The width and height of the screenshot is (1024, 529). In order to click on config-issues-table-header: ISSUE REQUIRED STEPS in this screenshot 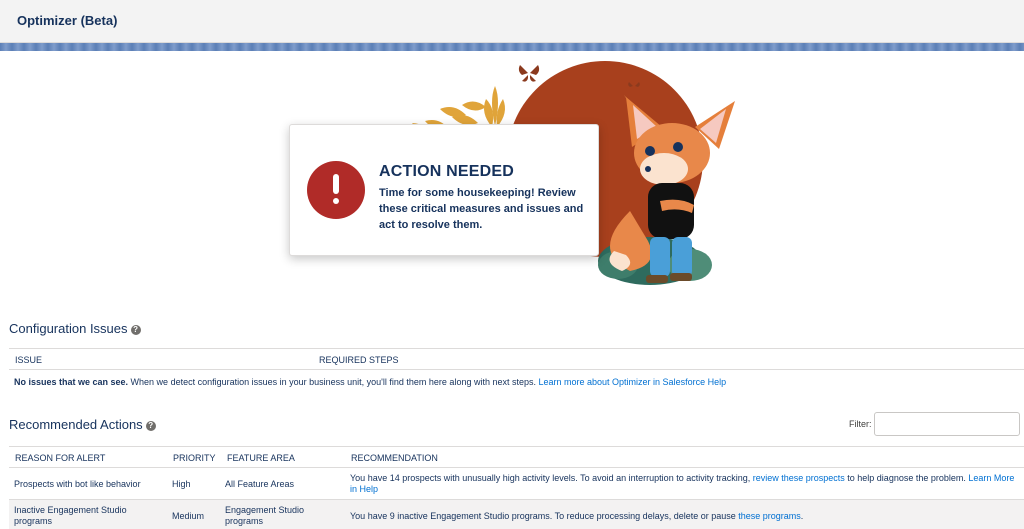, I will do `click(516, 359)`.